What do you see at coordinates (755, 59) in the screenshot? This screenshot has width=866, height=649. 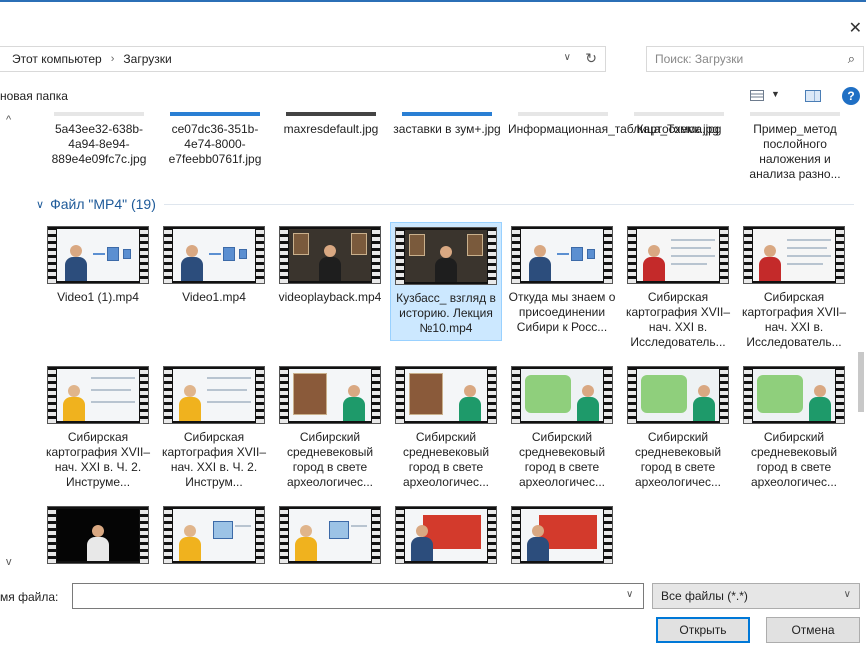 I see `search-input: Поиск: Загрузки ⌕` at bounding box center [755, 59].